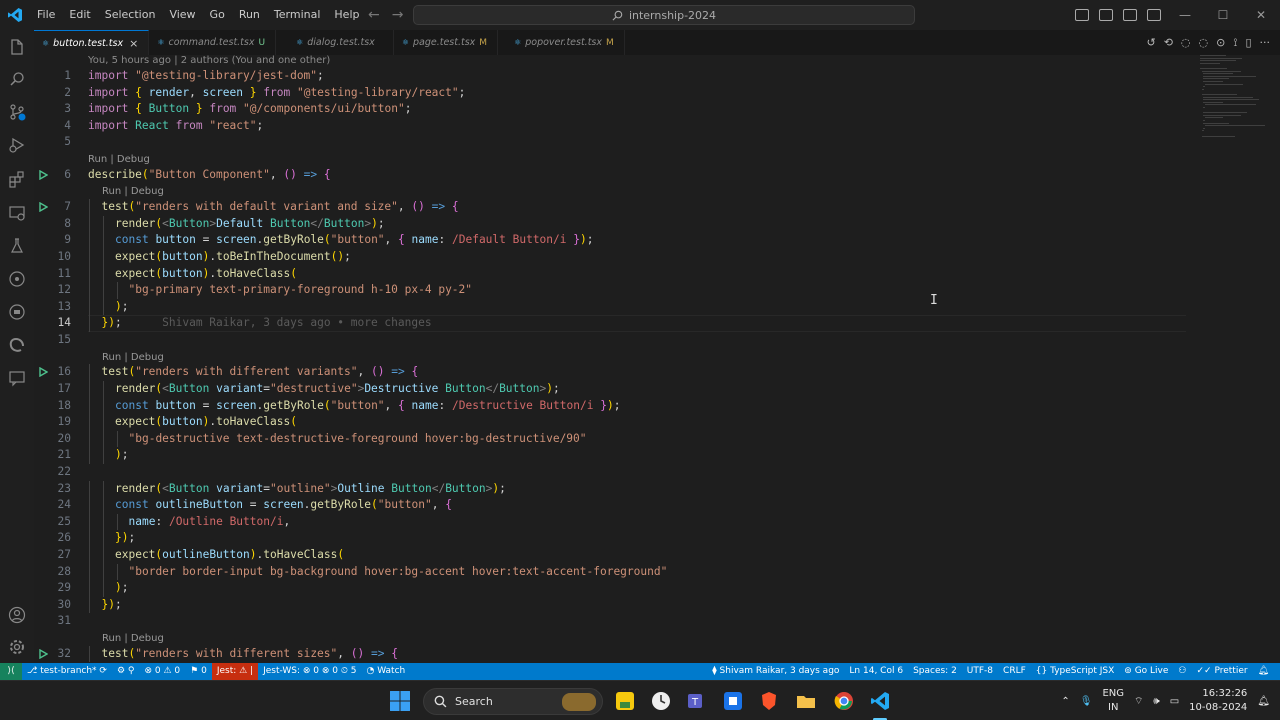 The height and width of the screenshot is (720, 1280). Describe the element at coordinates (1168, 42) in the screenshot. I see `compare-changes-icon: ⟲` at that location.